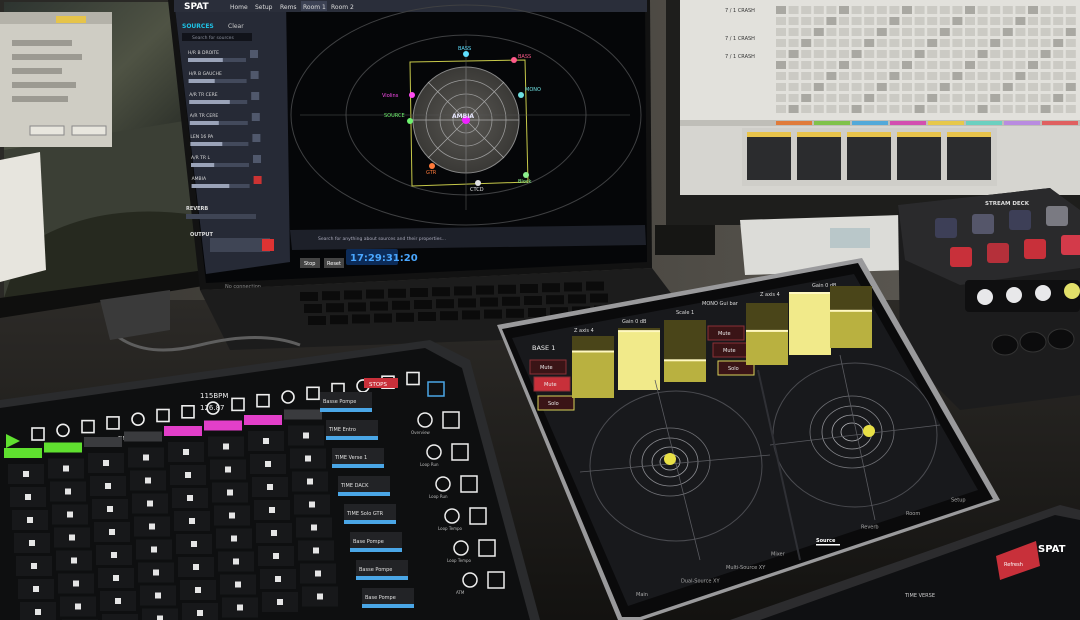 Image resolution: width=1080 pixels, height=620 pixels. Describe the element at coordinates (826, 541) in the screenshot. I see `ipad-tab: Source` at that location.